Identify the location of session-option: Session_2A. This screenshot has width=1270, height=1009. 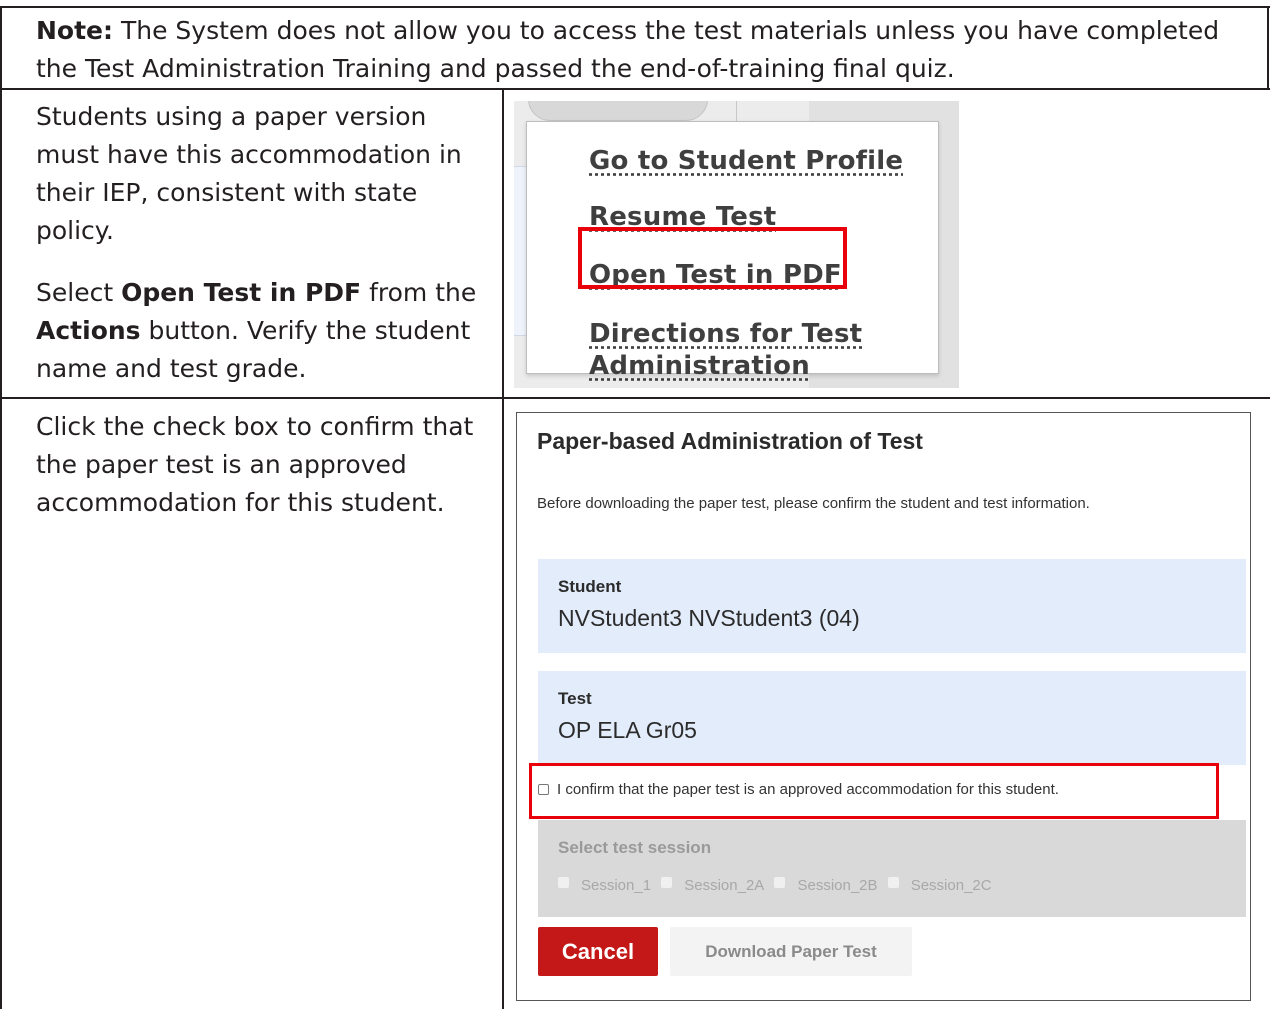
(712, 885).